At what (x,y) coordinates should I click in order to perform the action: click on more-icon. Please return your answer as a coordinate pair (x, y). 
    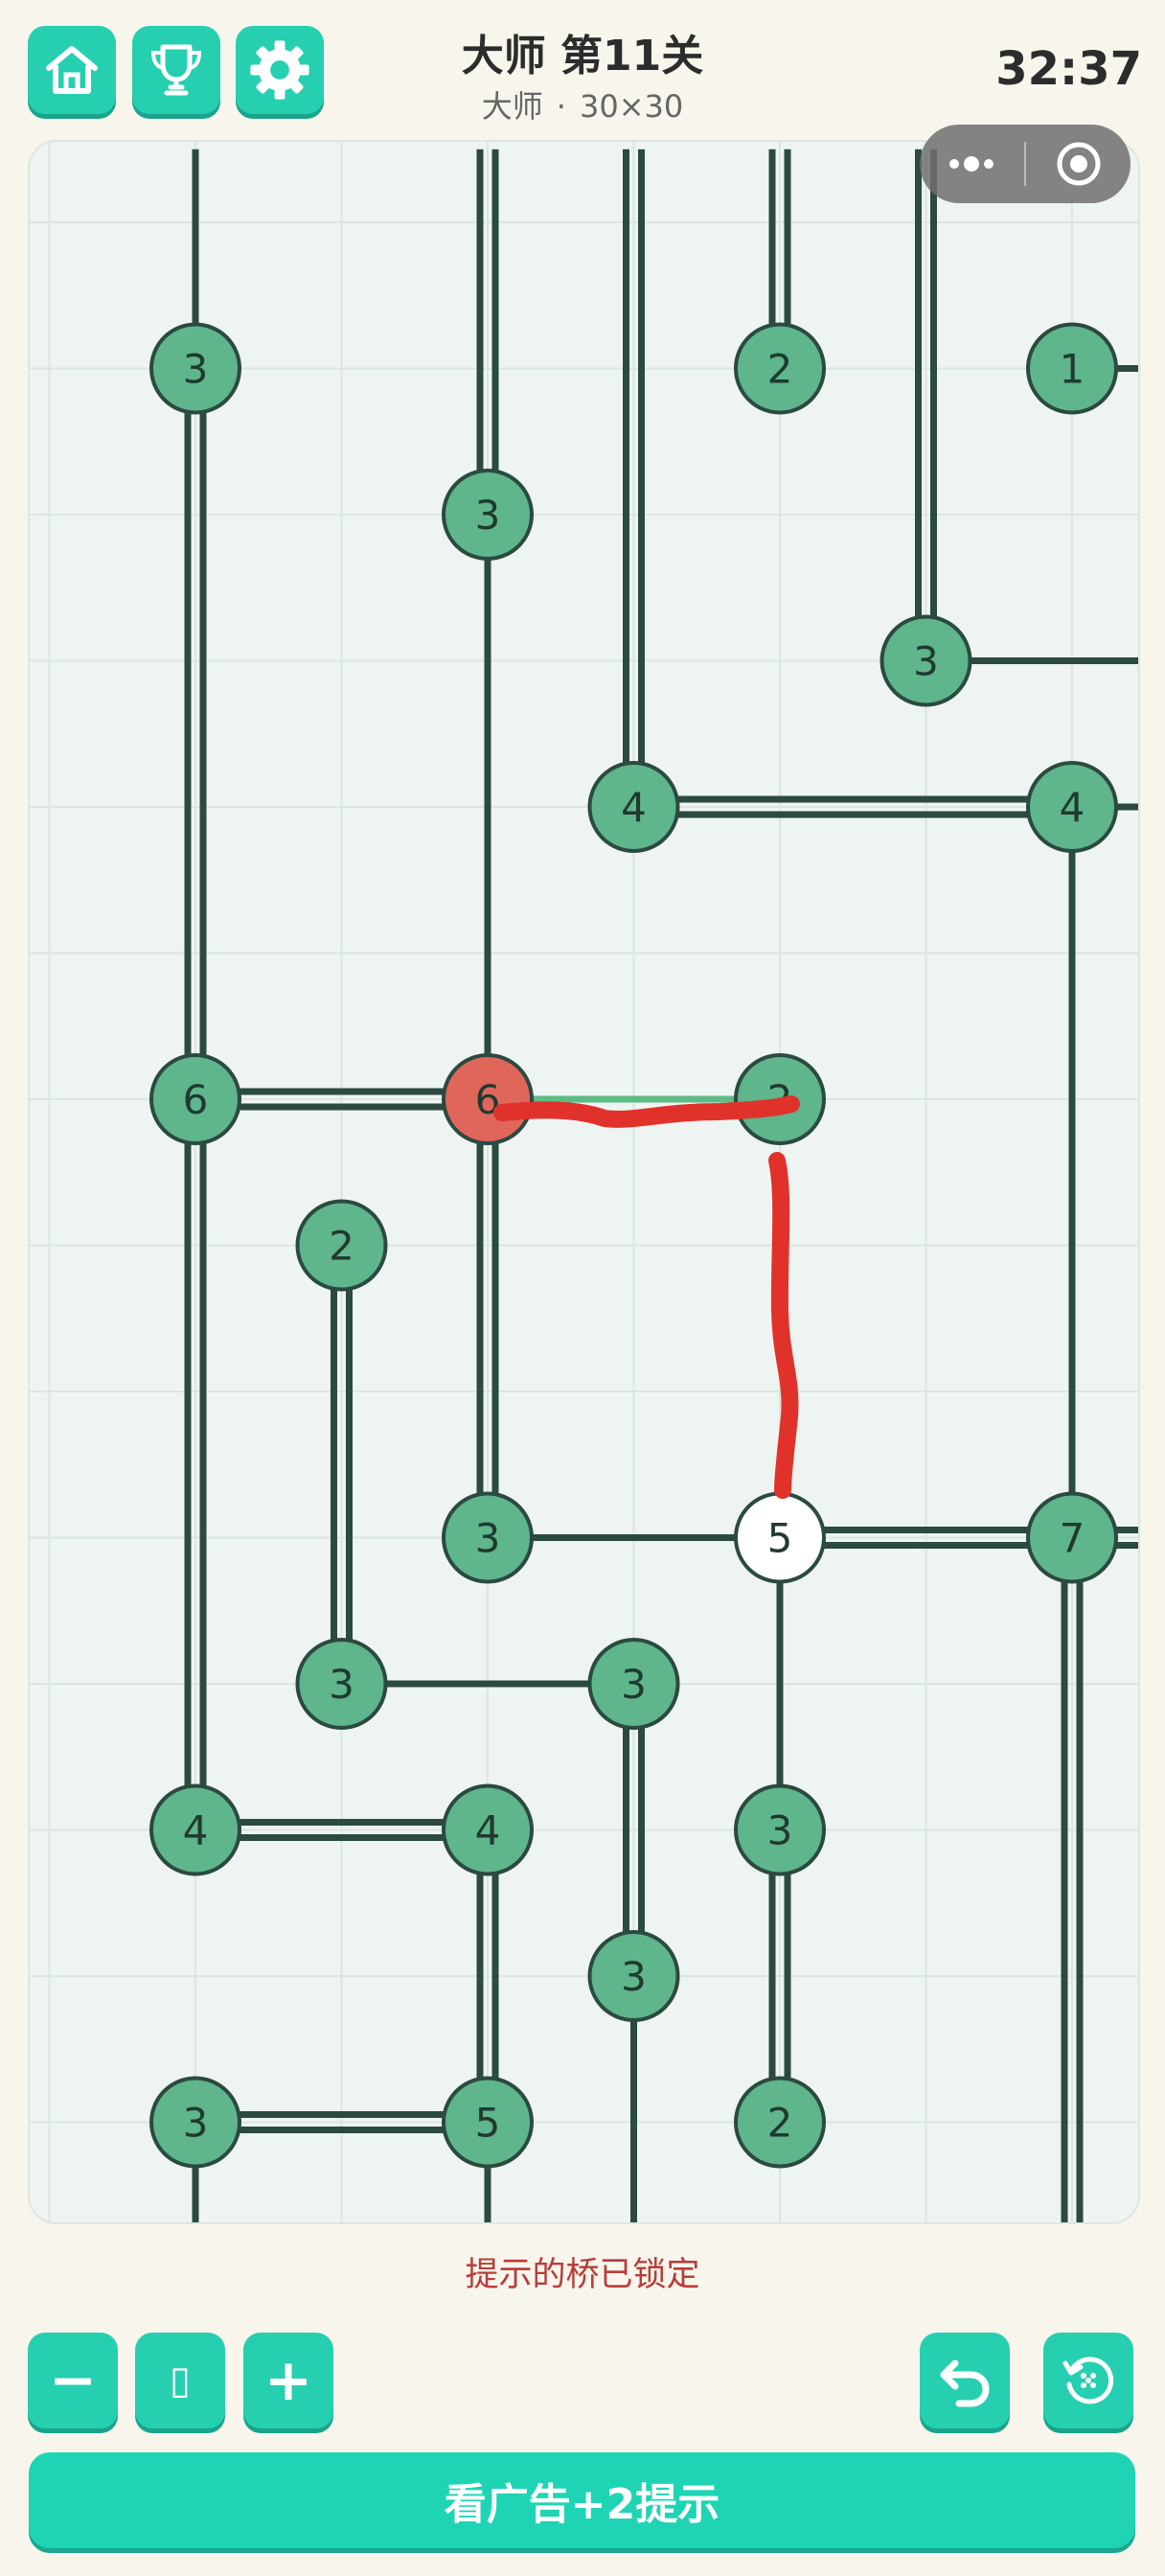
    Looking at the image, I should click on (972, 164).